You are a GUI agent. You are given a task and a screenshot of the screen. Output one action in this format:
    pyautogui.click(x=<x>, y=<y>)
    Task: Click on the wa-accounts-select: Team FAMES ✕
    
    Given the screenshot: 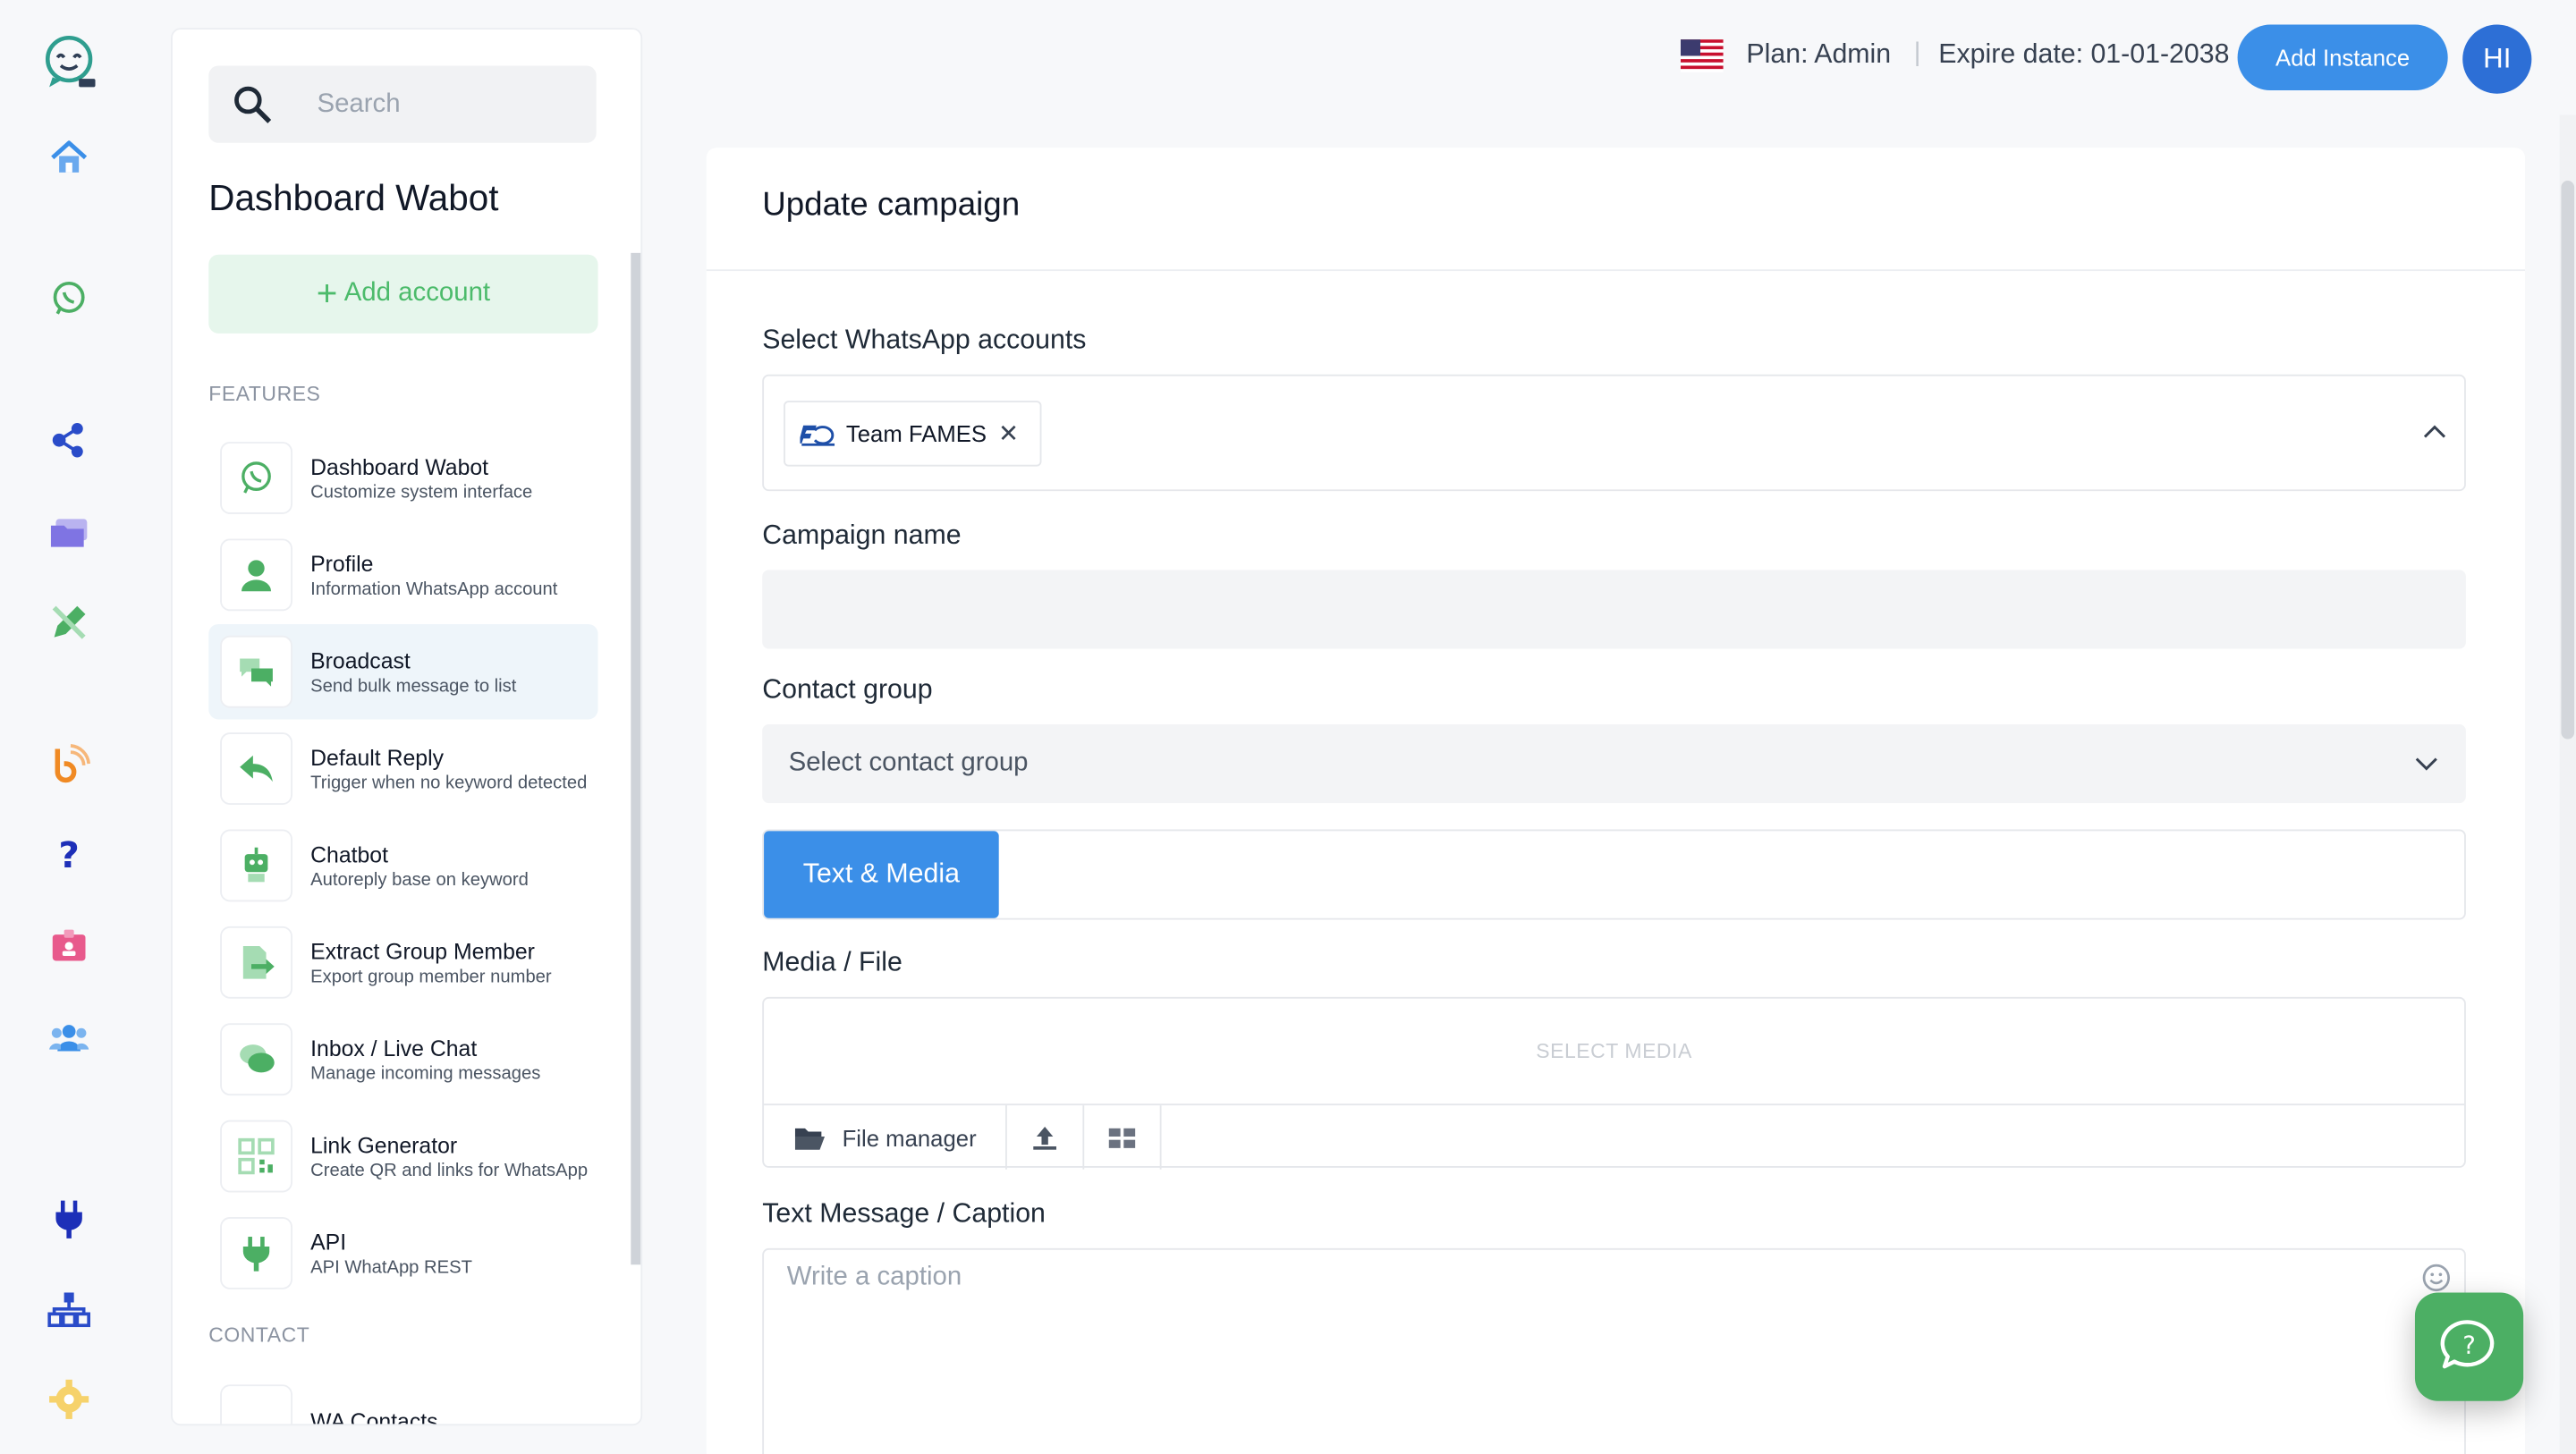 What is the action you would take?
    pyautogui.click(x=1614, y=433)
    